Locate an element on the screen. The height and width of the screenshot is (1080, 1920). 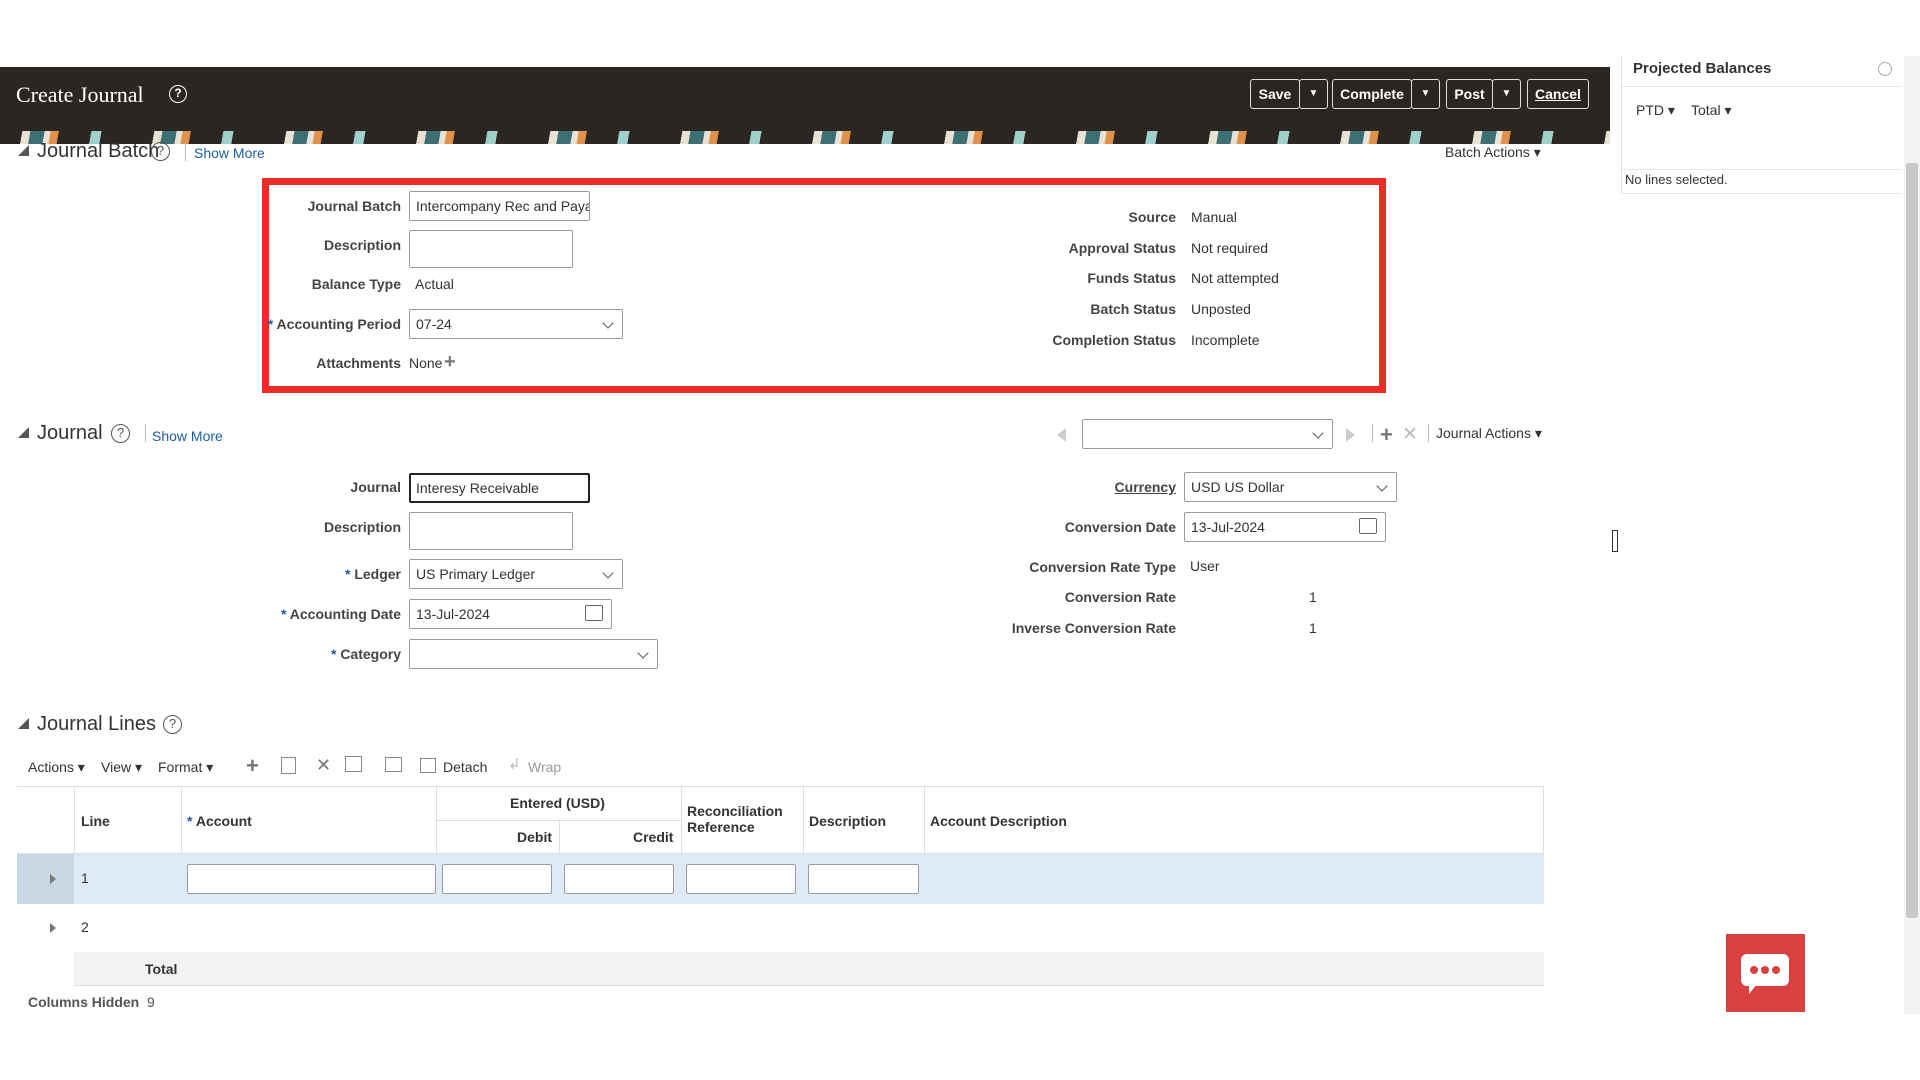
batch-actions-menu: Batch Actions ▾ is located at coordinates (1493, 152).